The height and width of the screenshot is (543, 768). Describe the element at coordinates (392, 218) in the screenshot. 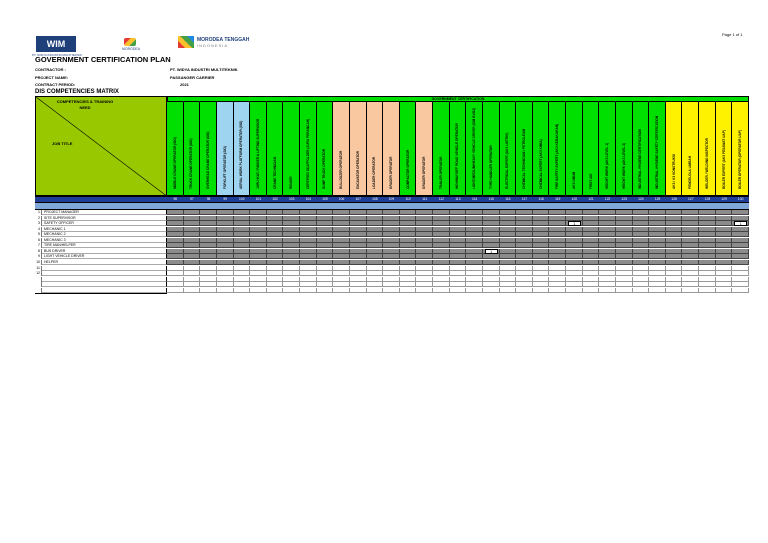

I see `table-row: 2 SITE SUPERVISOR` at that location.